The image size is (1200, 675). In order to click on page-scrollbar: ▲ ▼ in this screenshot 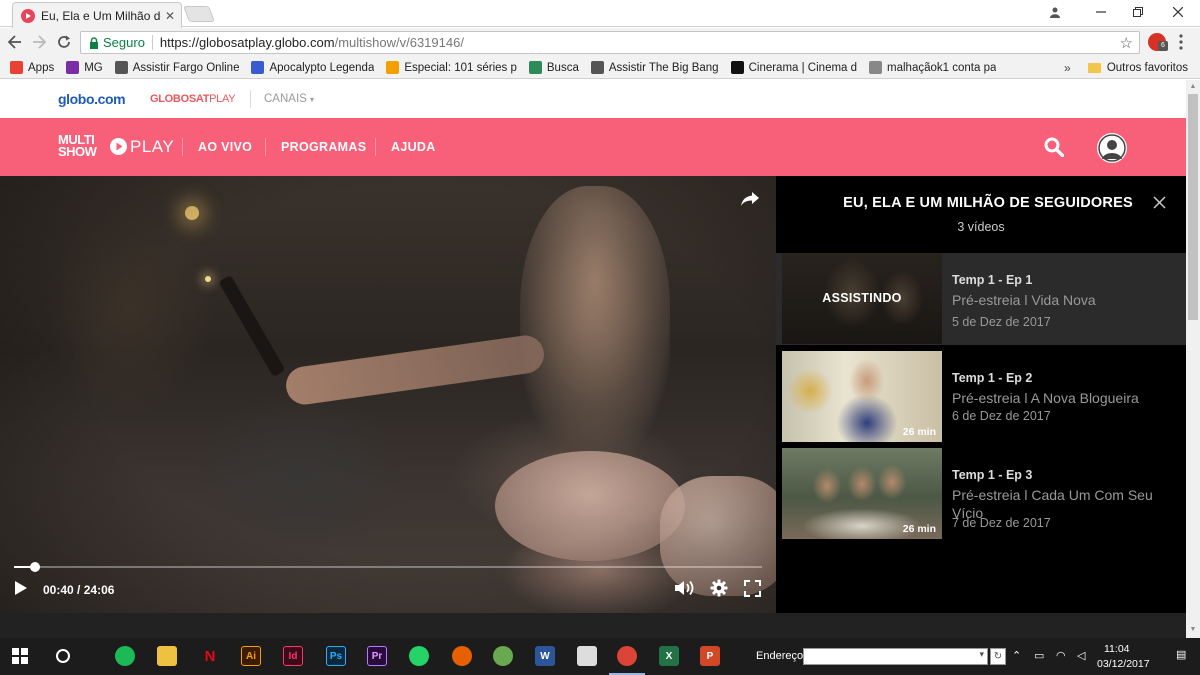, I will do `click(1193, 359)`.